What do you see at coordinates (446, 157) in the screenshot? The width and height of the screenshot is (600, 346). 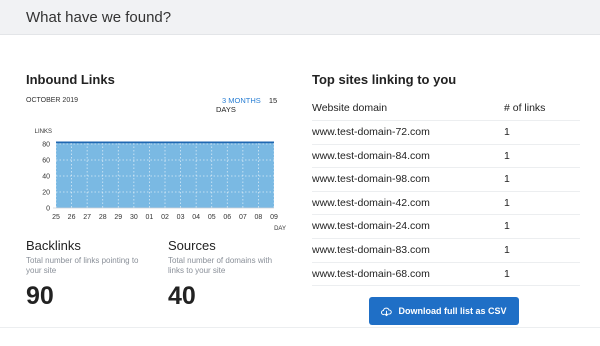 I see `table-row: www.test-domain-84.com 1` at bounding box center [446, 157].